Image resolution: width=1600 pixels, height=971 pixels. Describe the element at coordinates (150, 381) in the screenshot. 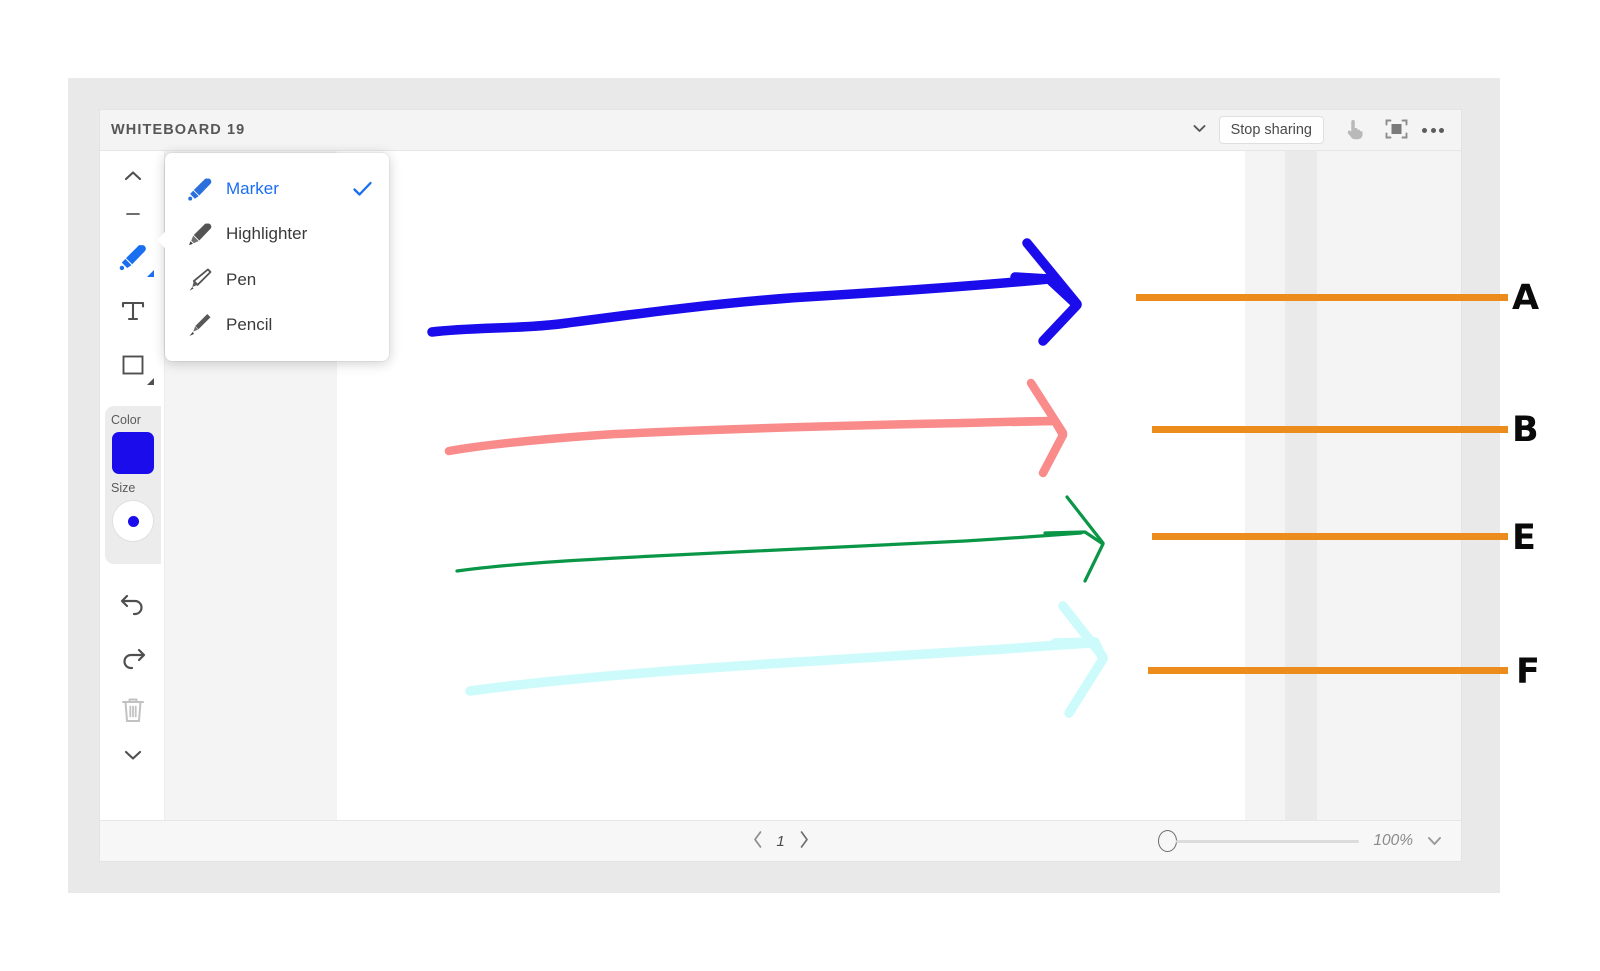

I see `shape-submenu-indicator-icon` at that location.